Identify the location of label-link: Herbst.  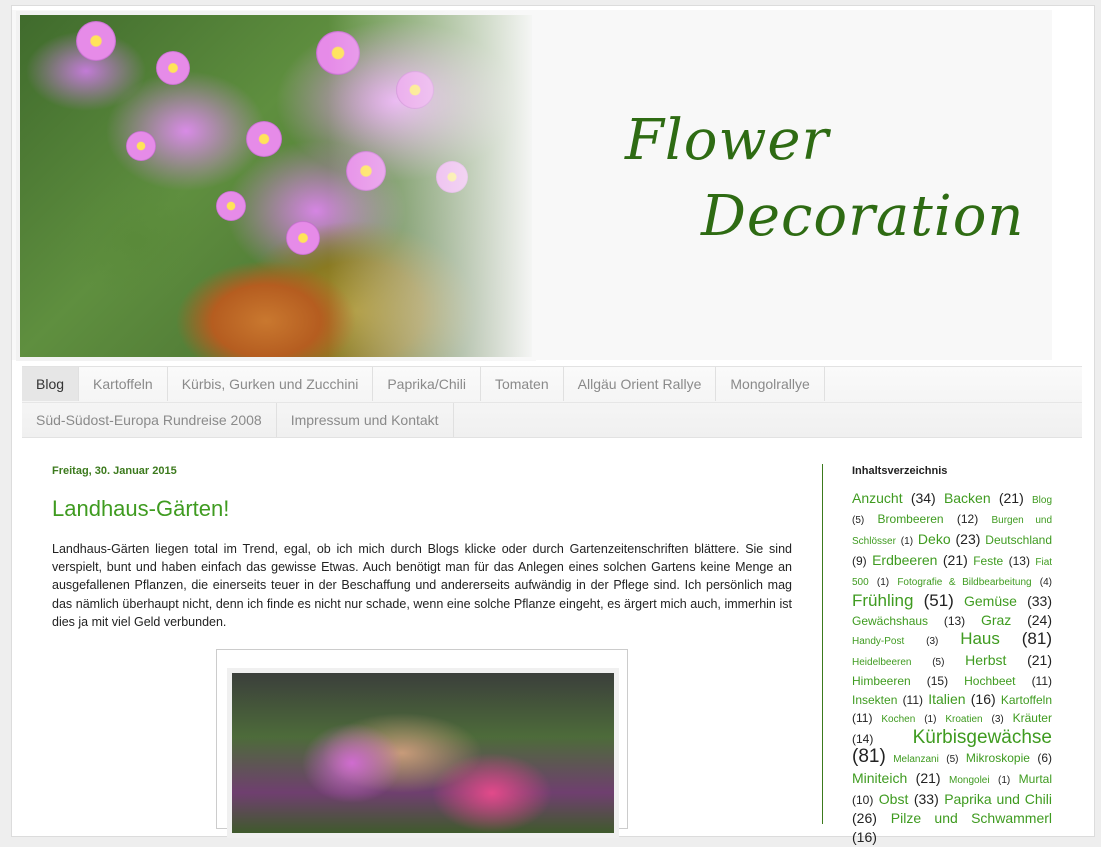
(985, 660).